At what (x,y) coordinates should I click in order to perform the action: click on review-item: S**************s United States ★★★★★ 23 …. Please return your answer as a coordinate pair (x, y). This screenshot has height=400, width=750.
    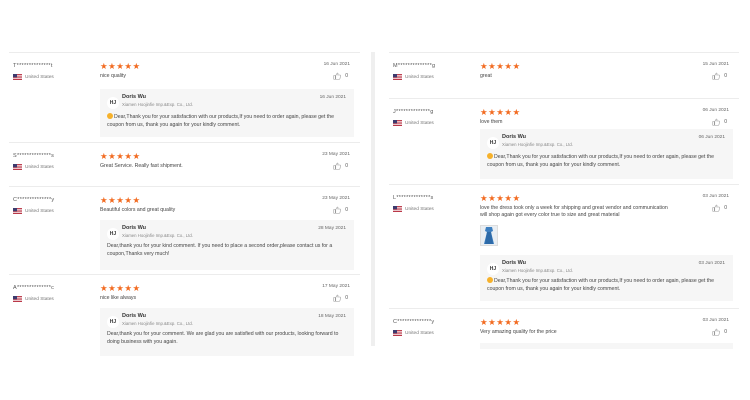
    Looking at the image, I should click on (184, 164).